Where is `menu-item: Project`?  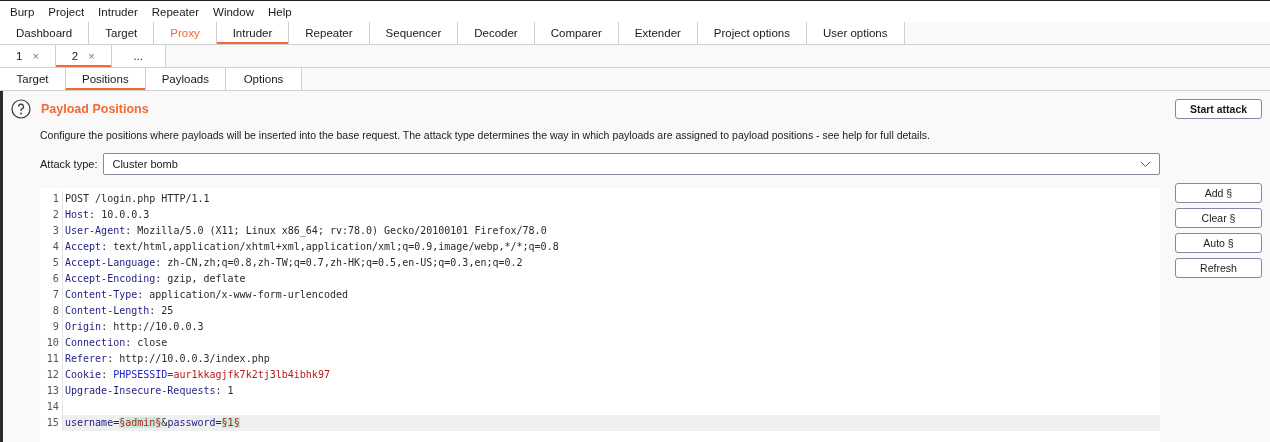
menu-item: Project is located at coordinates (66, 11).